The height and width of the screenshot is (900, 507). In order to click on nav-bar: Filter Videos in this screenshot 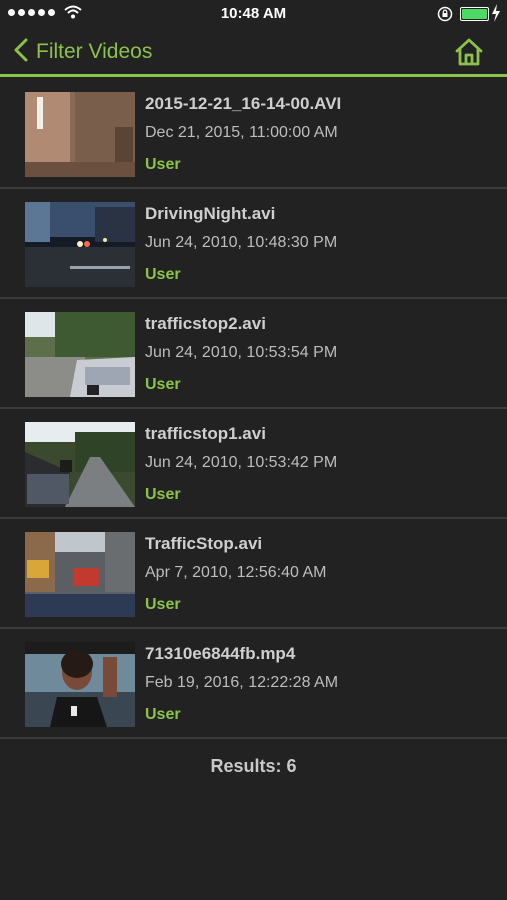, I will do `click(253, 51)`.